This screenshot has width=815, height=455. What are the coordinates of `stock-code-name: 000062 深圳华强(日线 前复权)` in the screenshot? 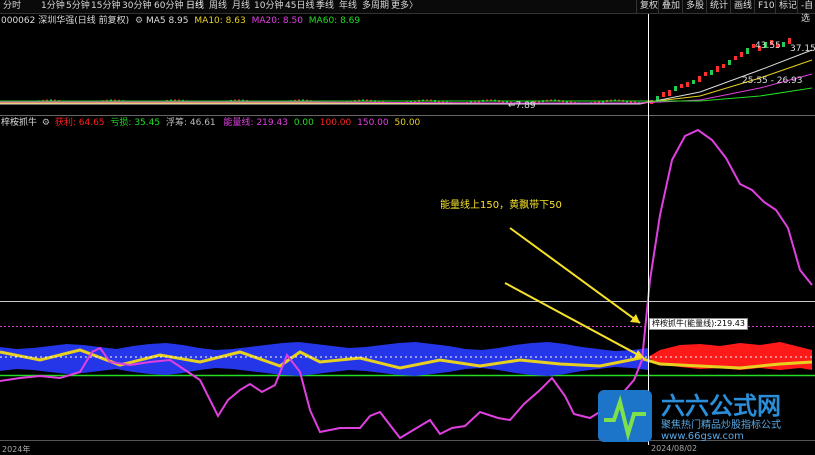 It's located at (65, 21).